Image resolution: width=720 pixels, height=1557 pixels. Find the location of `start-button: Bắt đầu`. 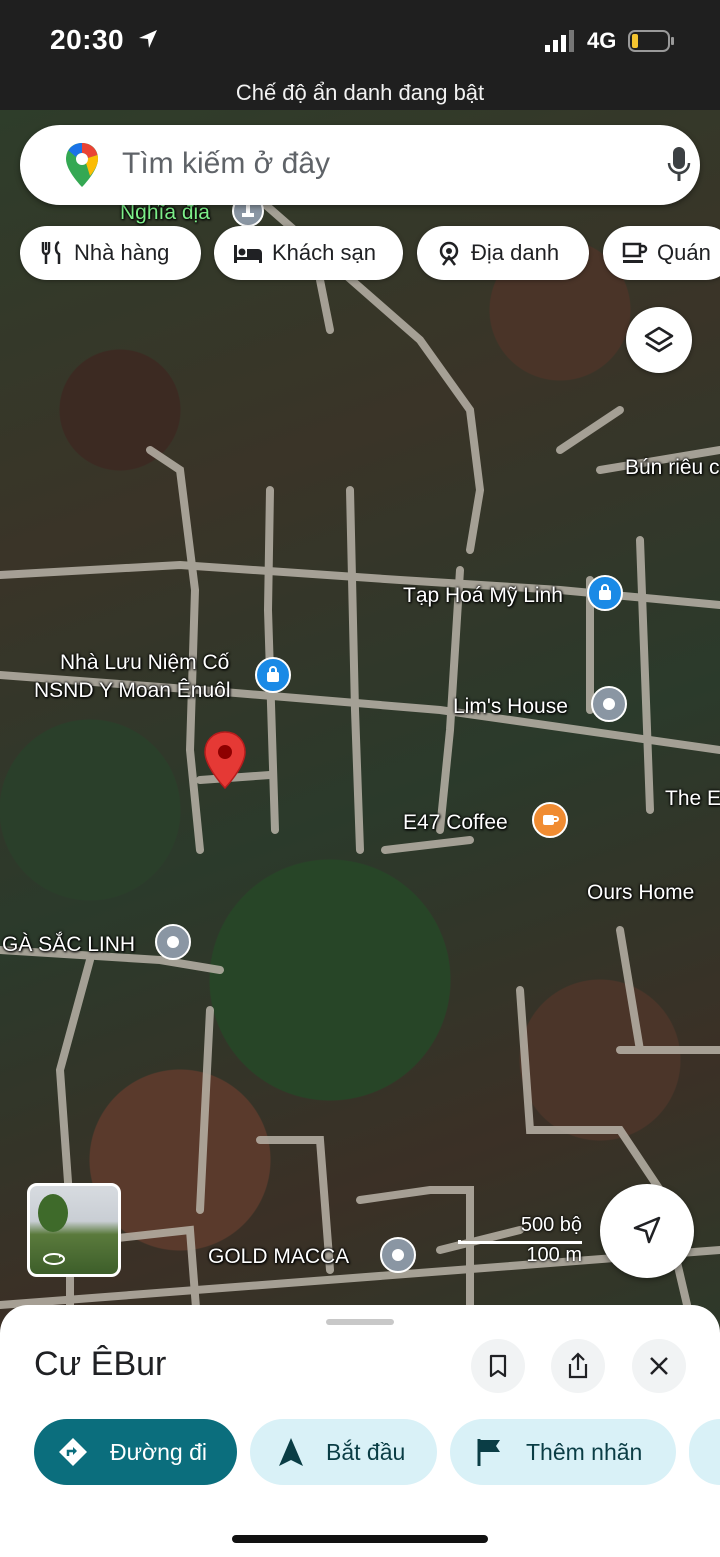

start-button: Bắt đầu is located at coordinates (343, 1452).